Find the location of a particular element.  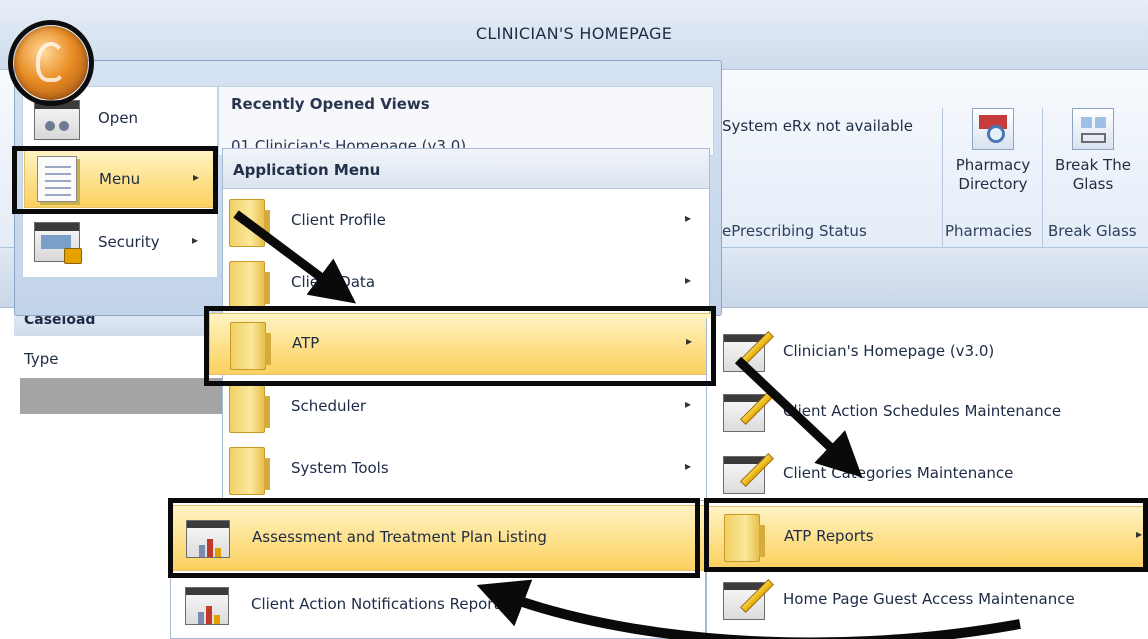

glass-window-icon is located at coordinates (1093, 129).